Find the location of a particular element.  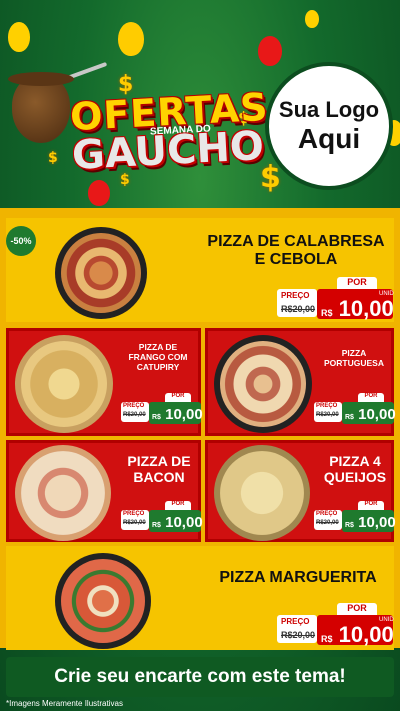

product-name: PIZZA DE CALABRESA E CEBOLA is located at coordinates (296, 251).